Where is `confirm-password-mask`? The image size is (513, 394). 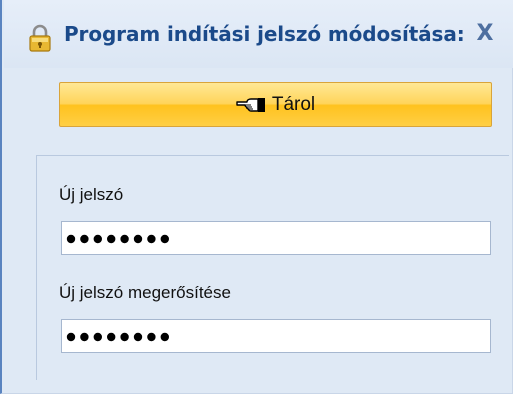 confirm-password-mask is located at coordinates (117, 337).